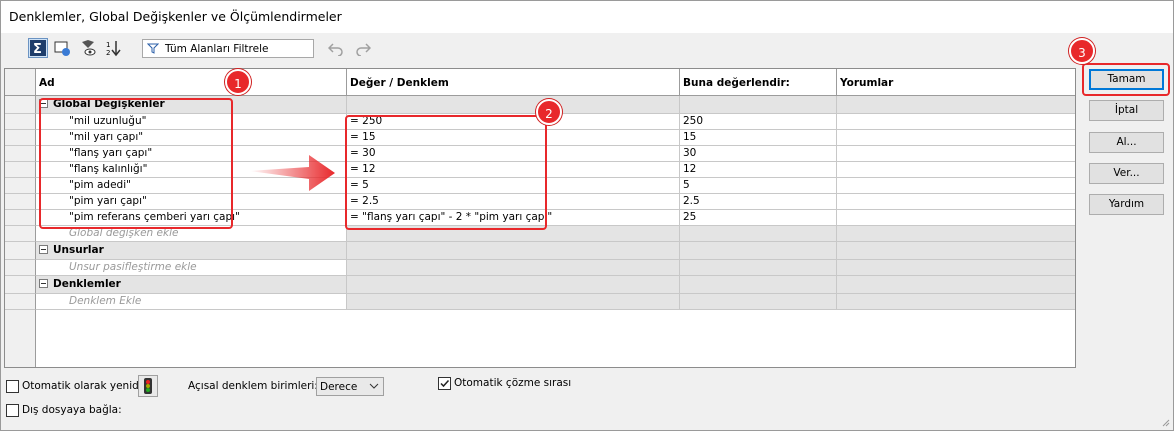 The height and width of the screenshot is (431, 1174). I want to click on group-header: Denklemler, so click(191, 285).